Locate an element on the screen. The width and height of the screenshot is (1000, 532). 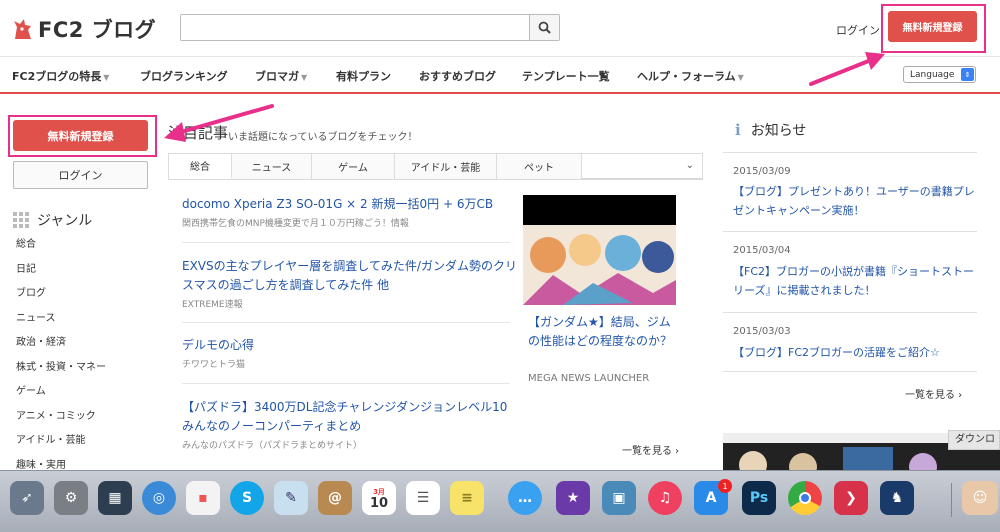
sidebar-login-button: ログイン is located at coordinates (80, 175).